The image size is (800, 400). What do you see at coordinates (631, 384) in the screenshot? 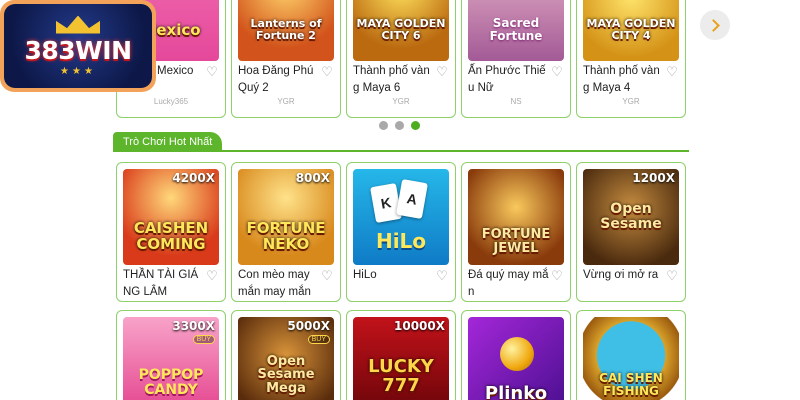
I see `thumbnail-title: CAI SHEN FISHING` at bounding box center [631, 384].